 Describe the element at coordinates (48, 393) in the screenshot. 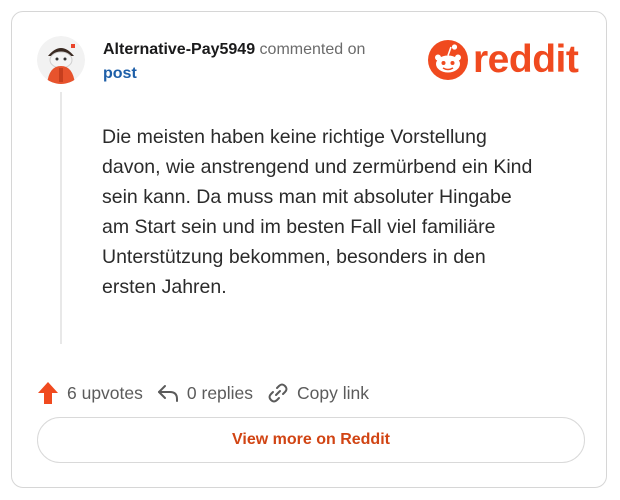

I see `upvote-arrow-icon` at that location.